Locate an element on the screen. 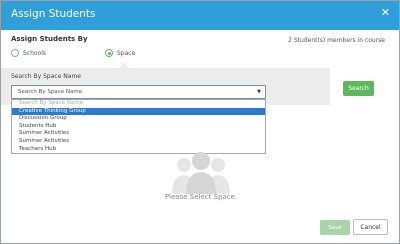  dropdown-option: Discussion Group is located at coordinates (138, 119).